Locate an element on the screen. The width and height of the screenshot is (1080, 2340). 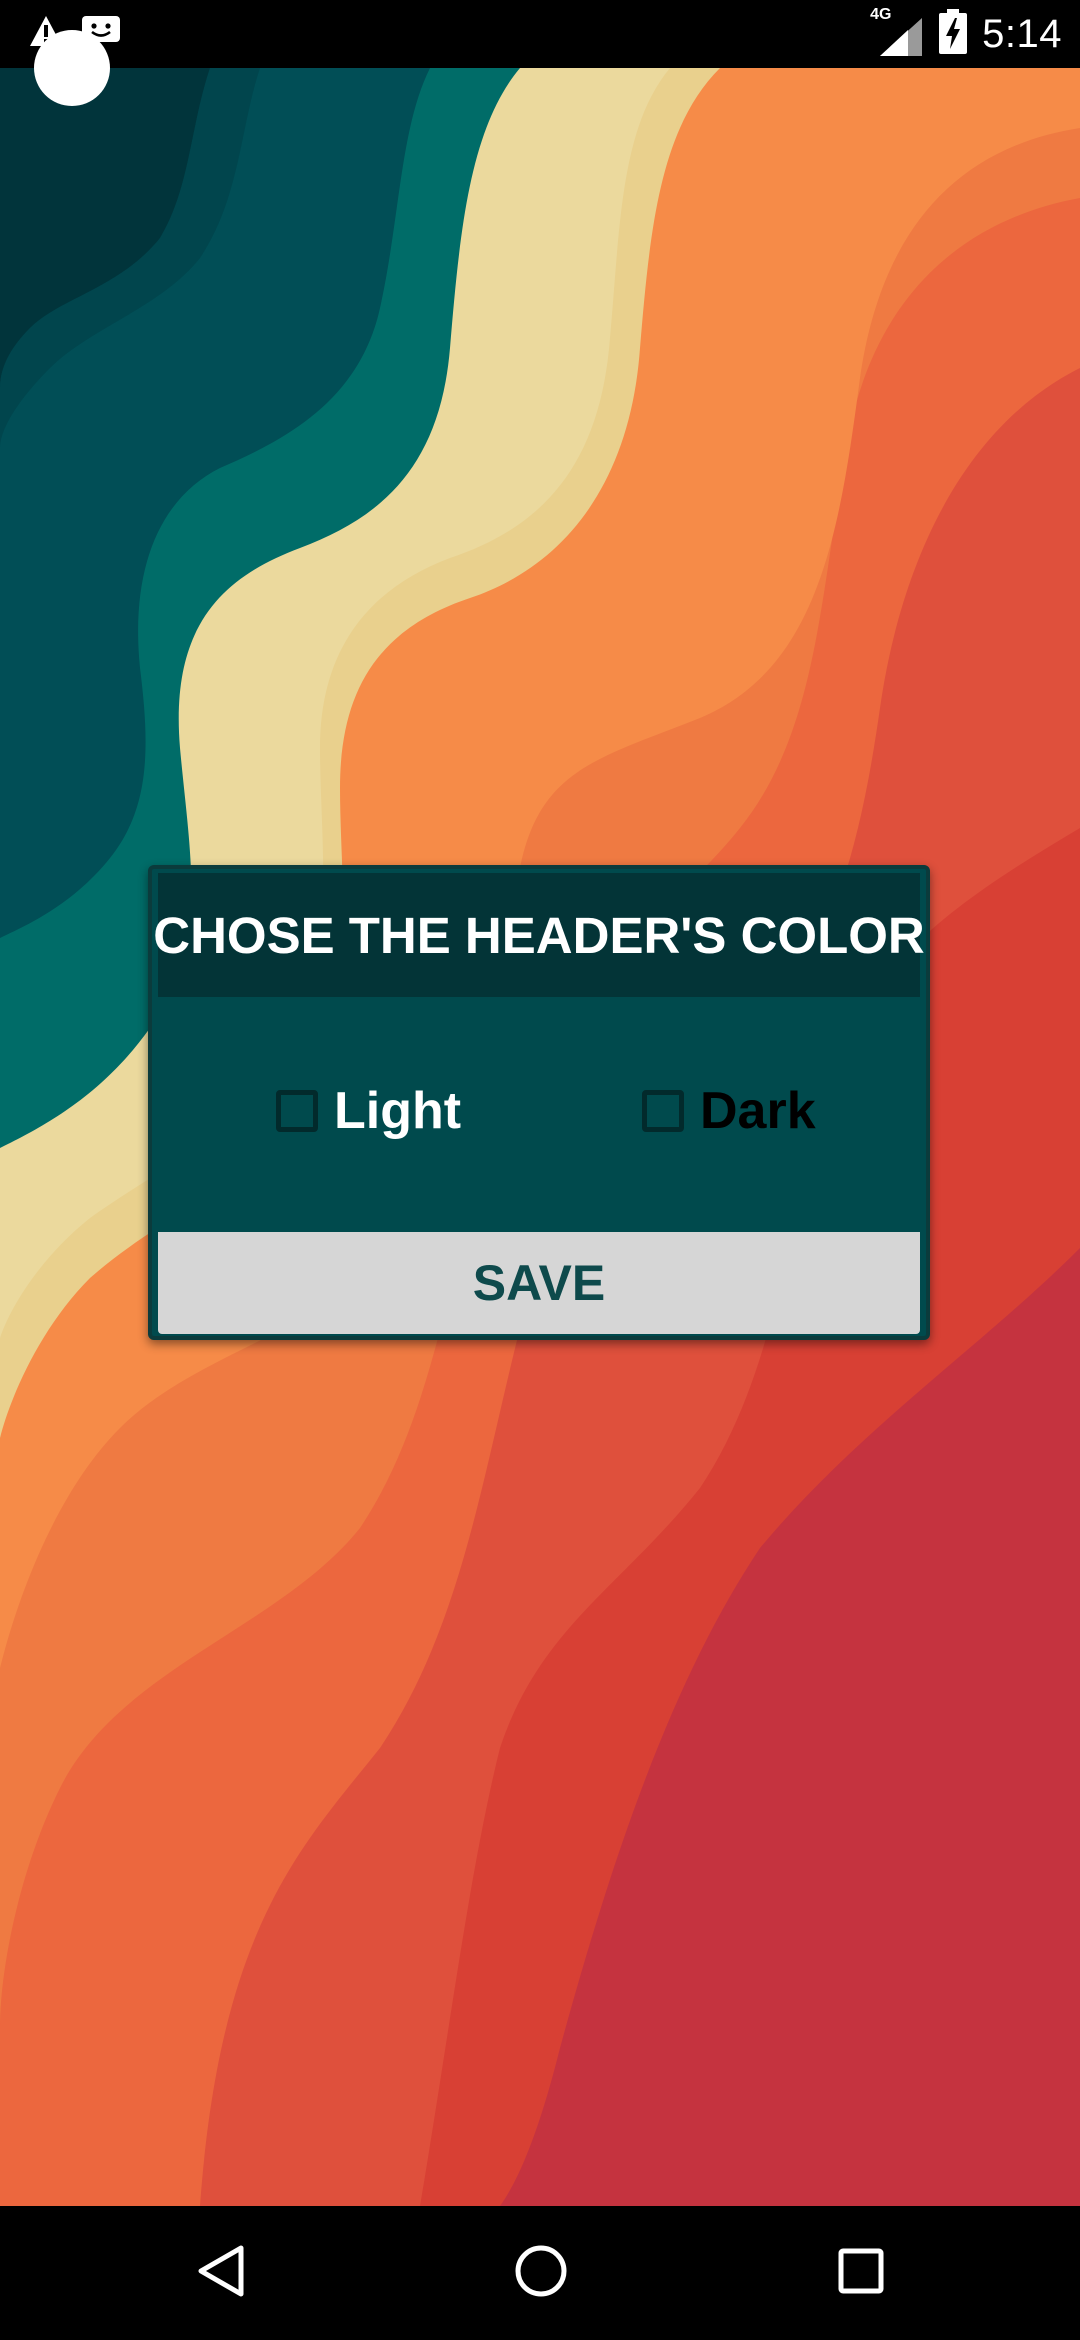
dark-label: Dark is located at coordinates (758, 1111).